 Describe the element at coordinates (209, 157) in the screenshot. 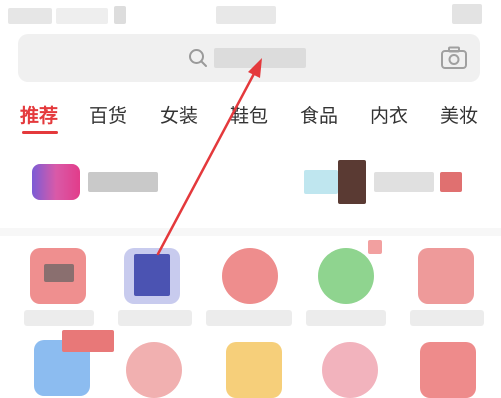

I see `annotation-arrow` at that location.